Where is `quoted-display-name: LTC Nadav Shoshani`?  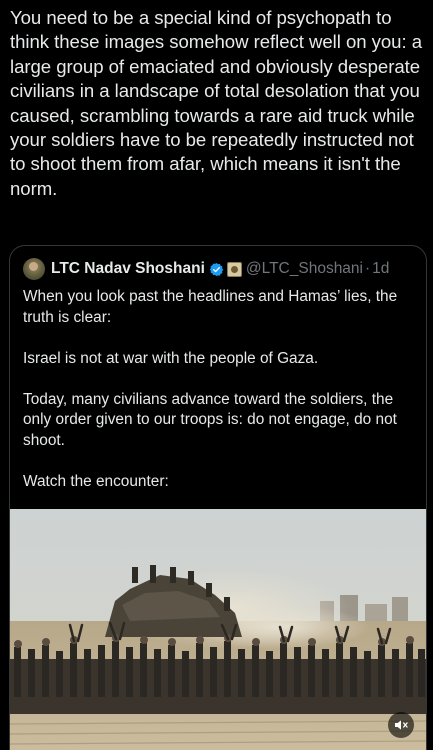 quoted-display-name: LTC Nadav Shoshani is located at coordinates (128, 269).